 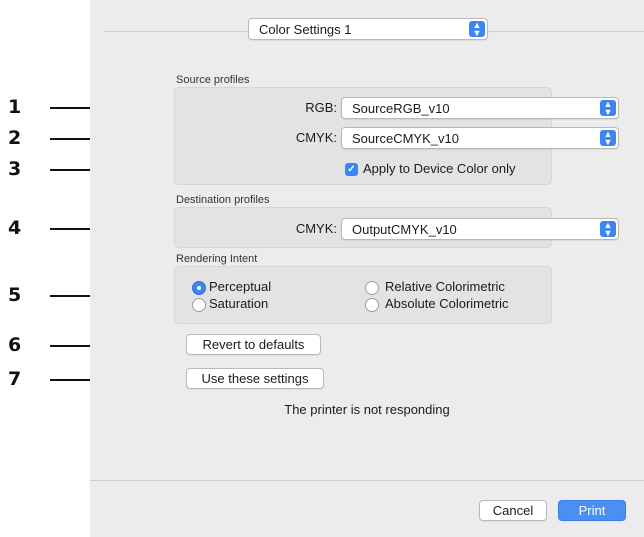 I want to click on apply-device-color-label: Apply to Device Color only, so click(x=439, y=168).